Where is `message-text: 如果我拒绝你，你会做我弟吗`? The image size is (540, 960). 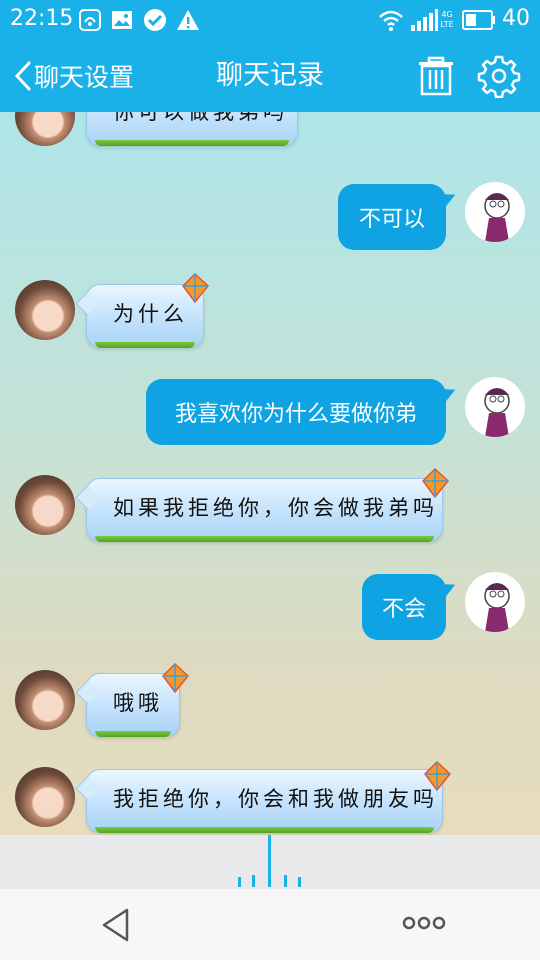
message-text: 如果我拒绝你，你会做我弟吗 is located at coordinates (275, 508).